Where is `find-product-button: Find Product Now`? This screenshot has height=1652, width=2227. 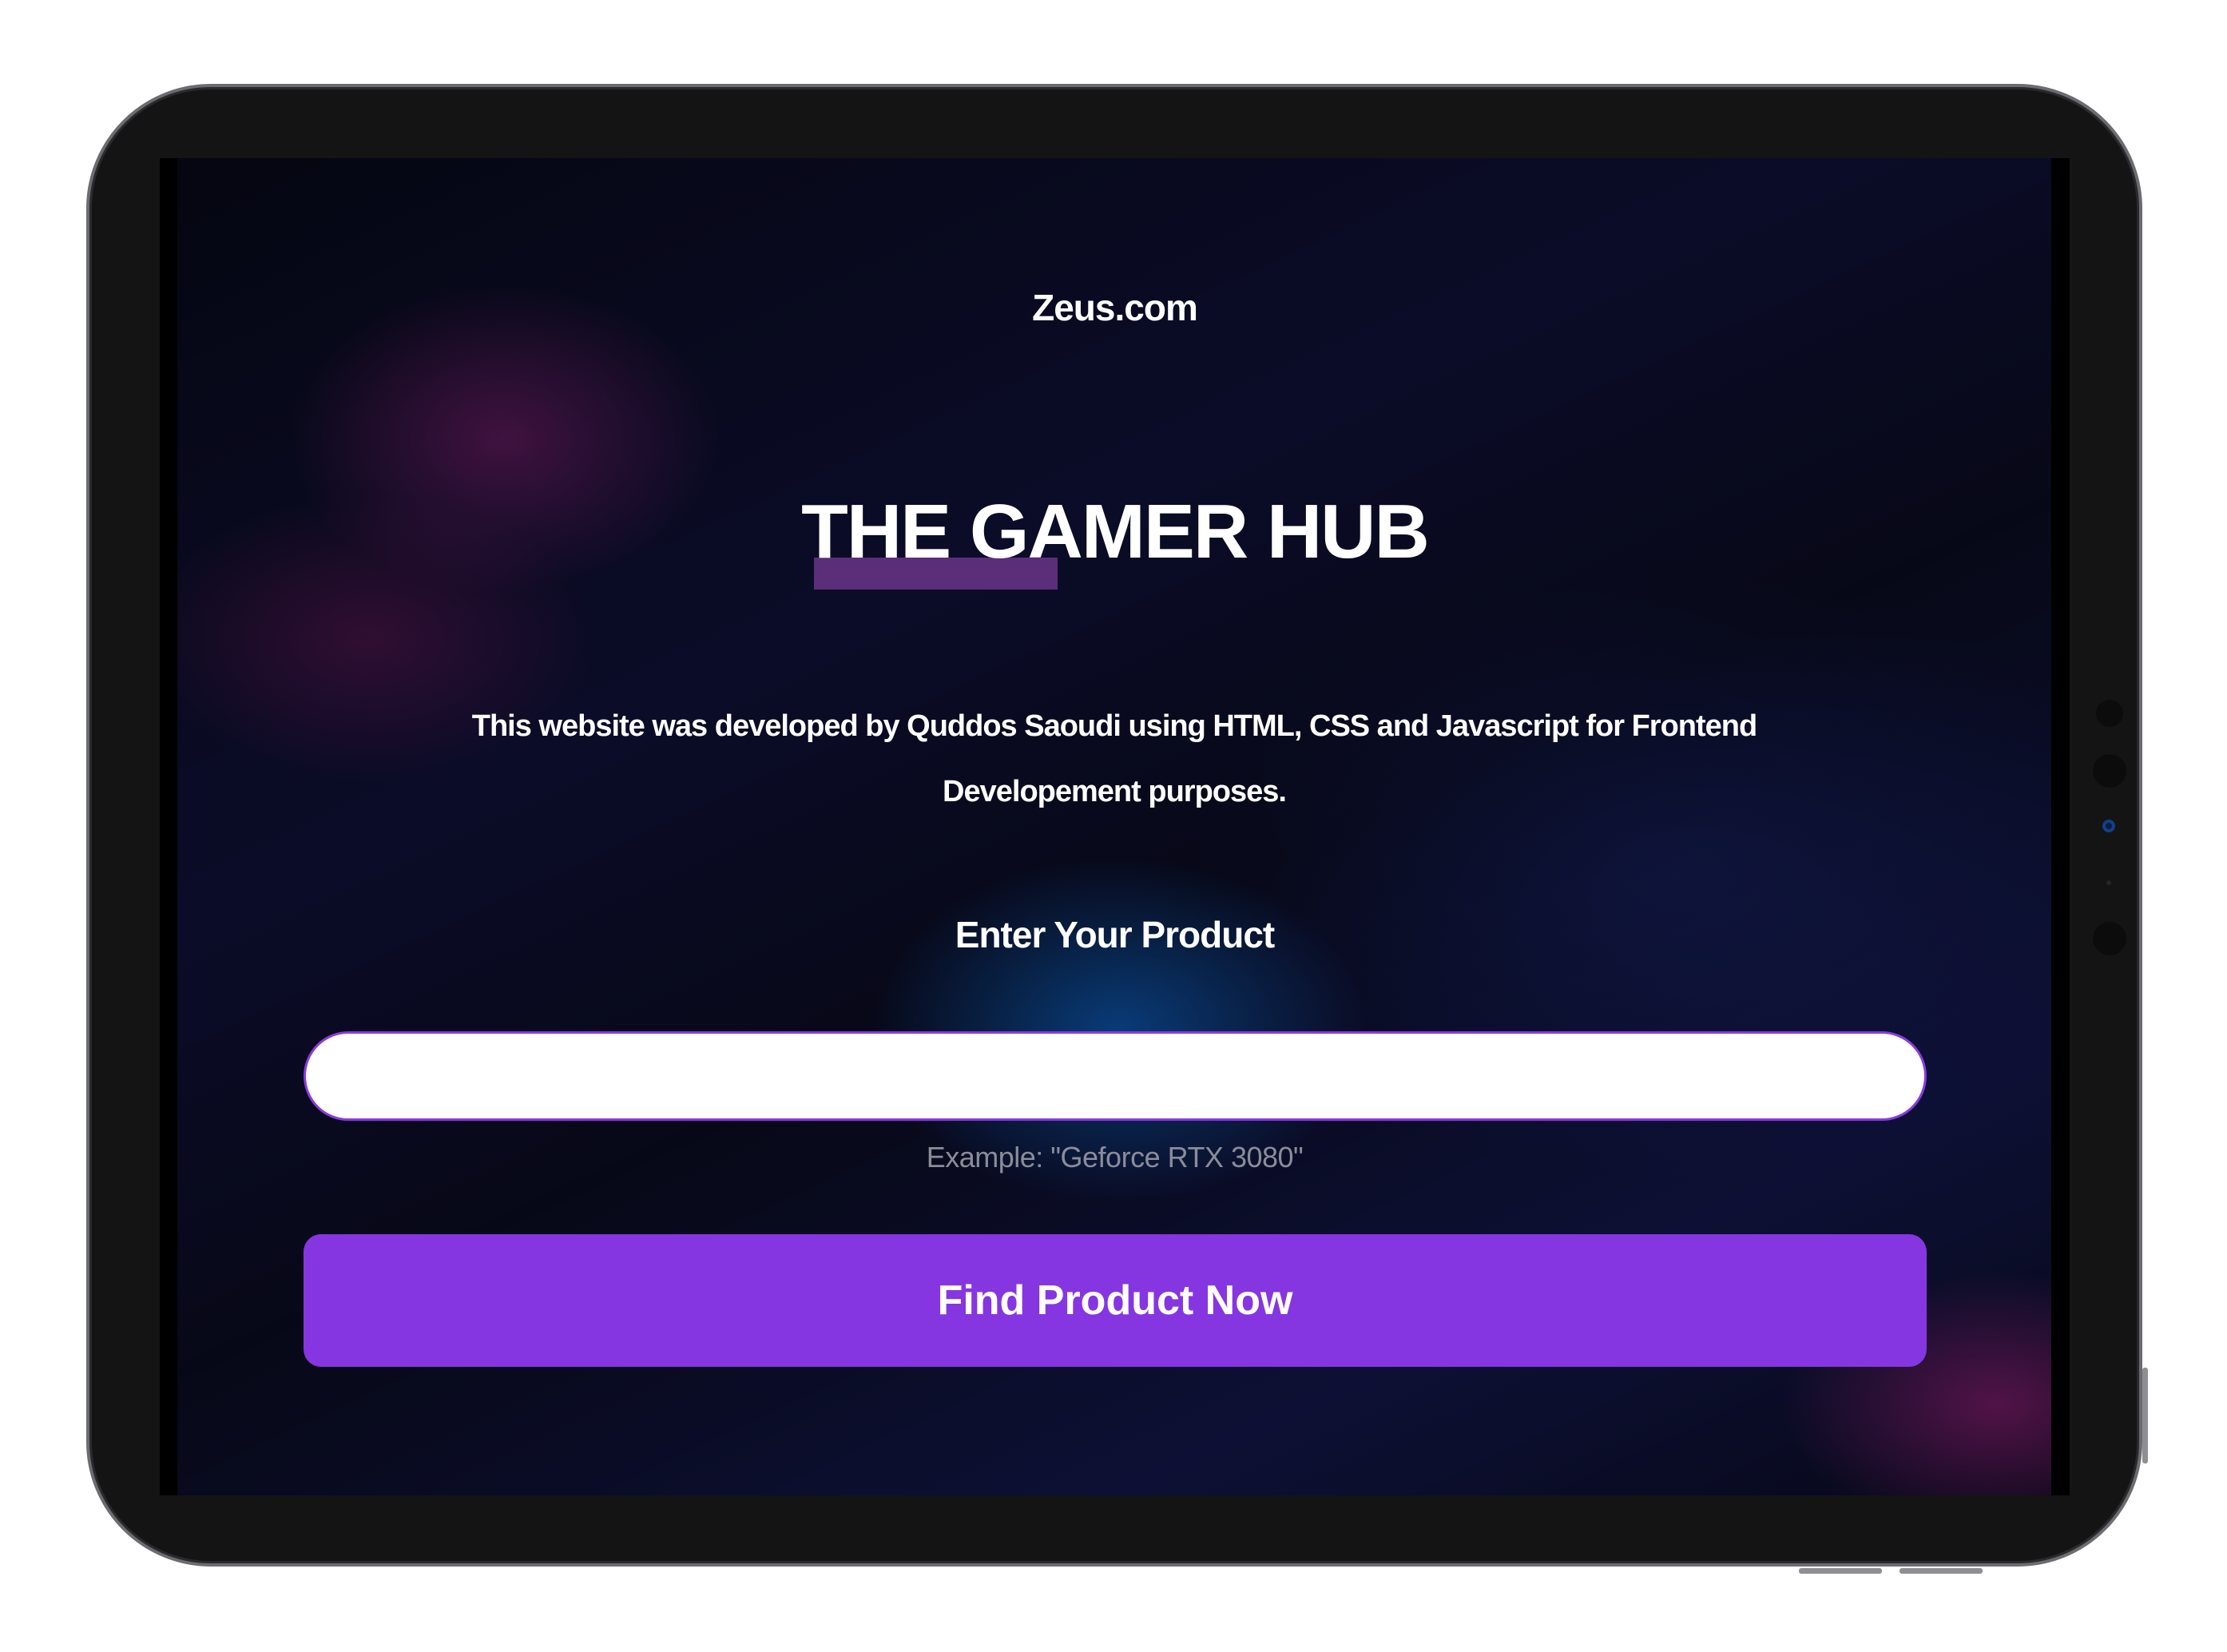 find-product-button: Find Product Now is located at coordinates (1116, 1300).